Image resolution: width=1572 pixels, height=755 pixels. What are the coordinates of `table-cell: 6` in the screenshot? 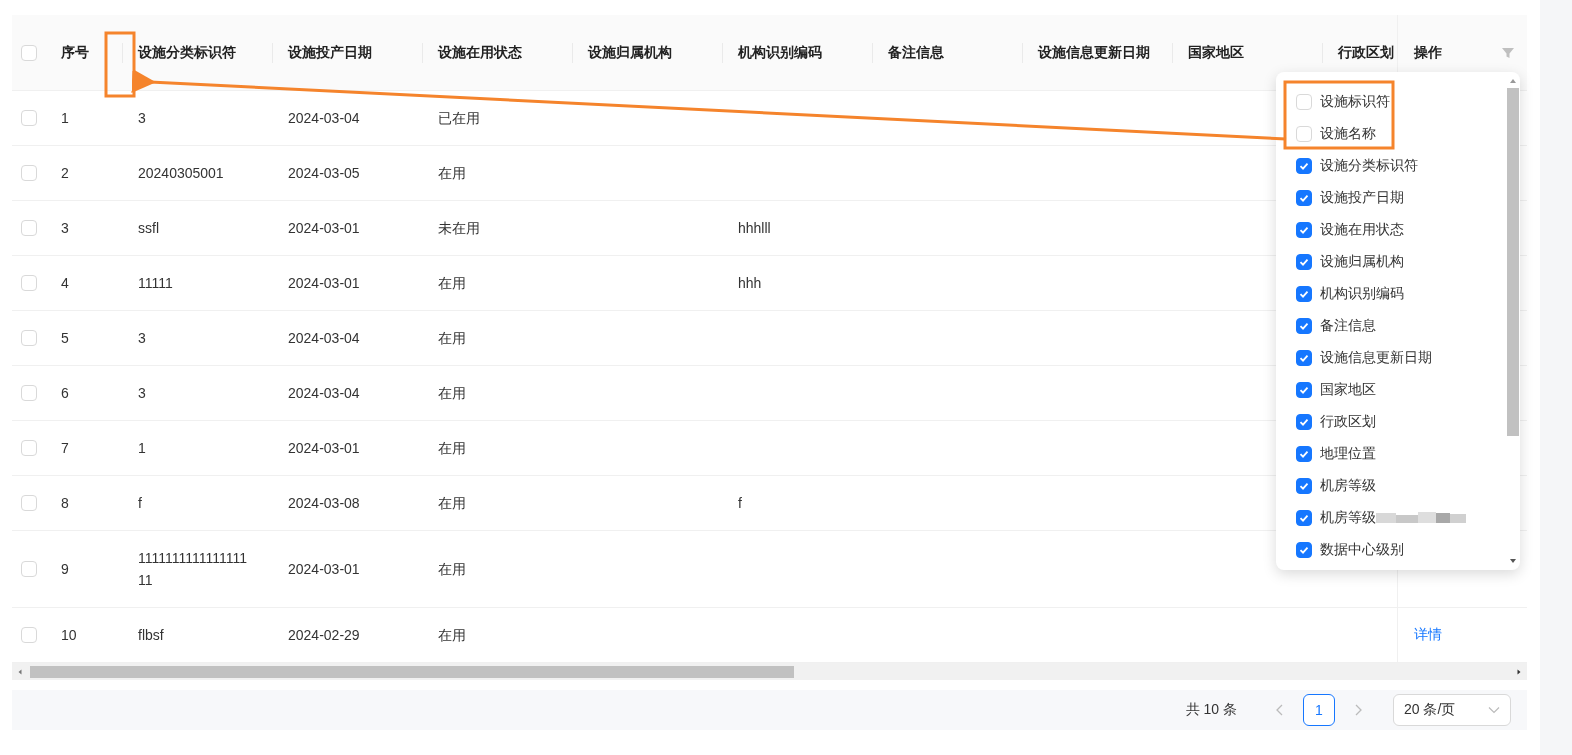 It's located at (65, 393).